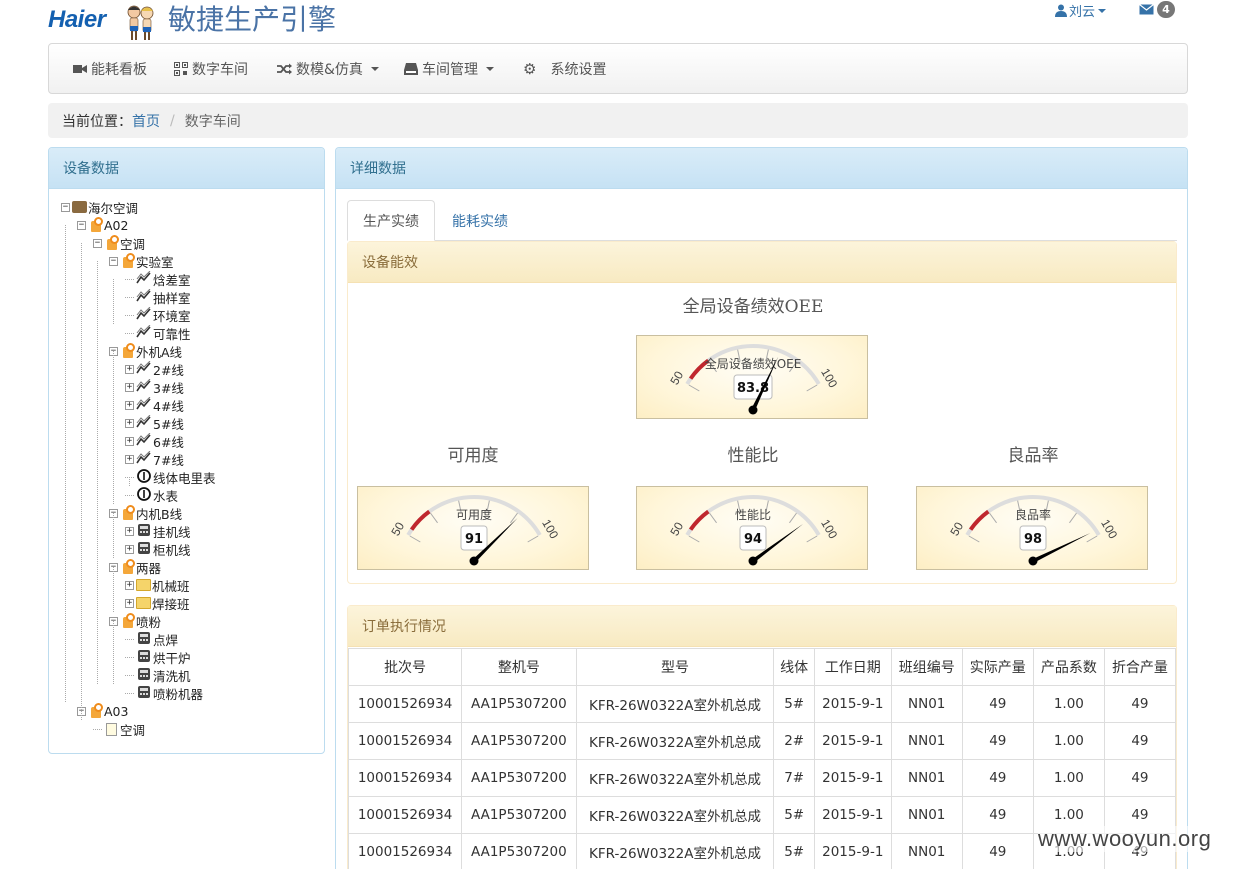  What do you see at coordinates (753, 539) in the screenshot?
I see `gauge-value: 94` at bounding box center [753, 539].